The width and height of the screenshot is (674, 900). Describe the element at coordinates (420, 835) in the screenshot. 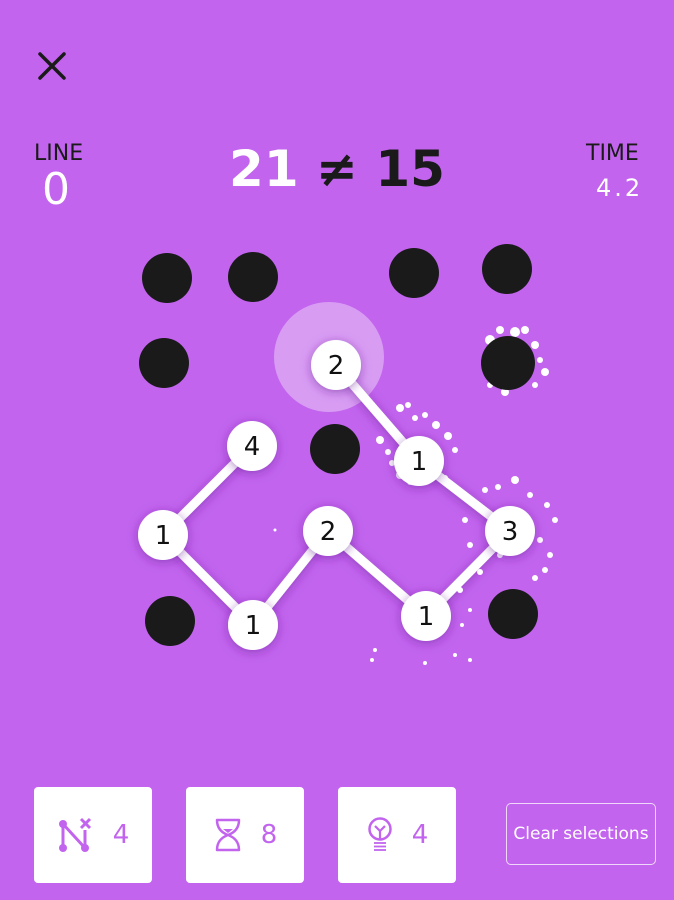

I see `hint-count: 4` at that location.